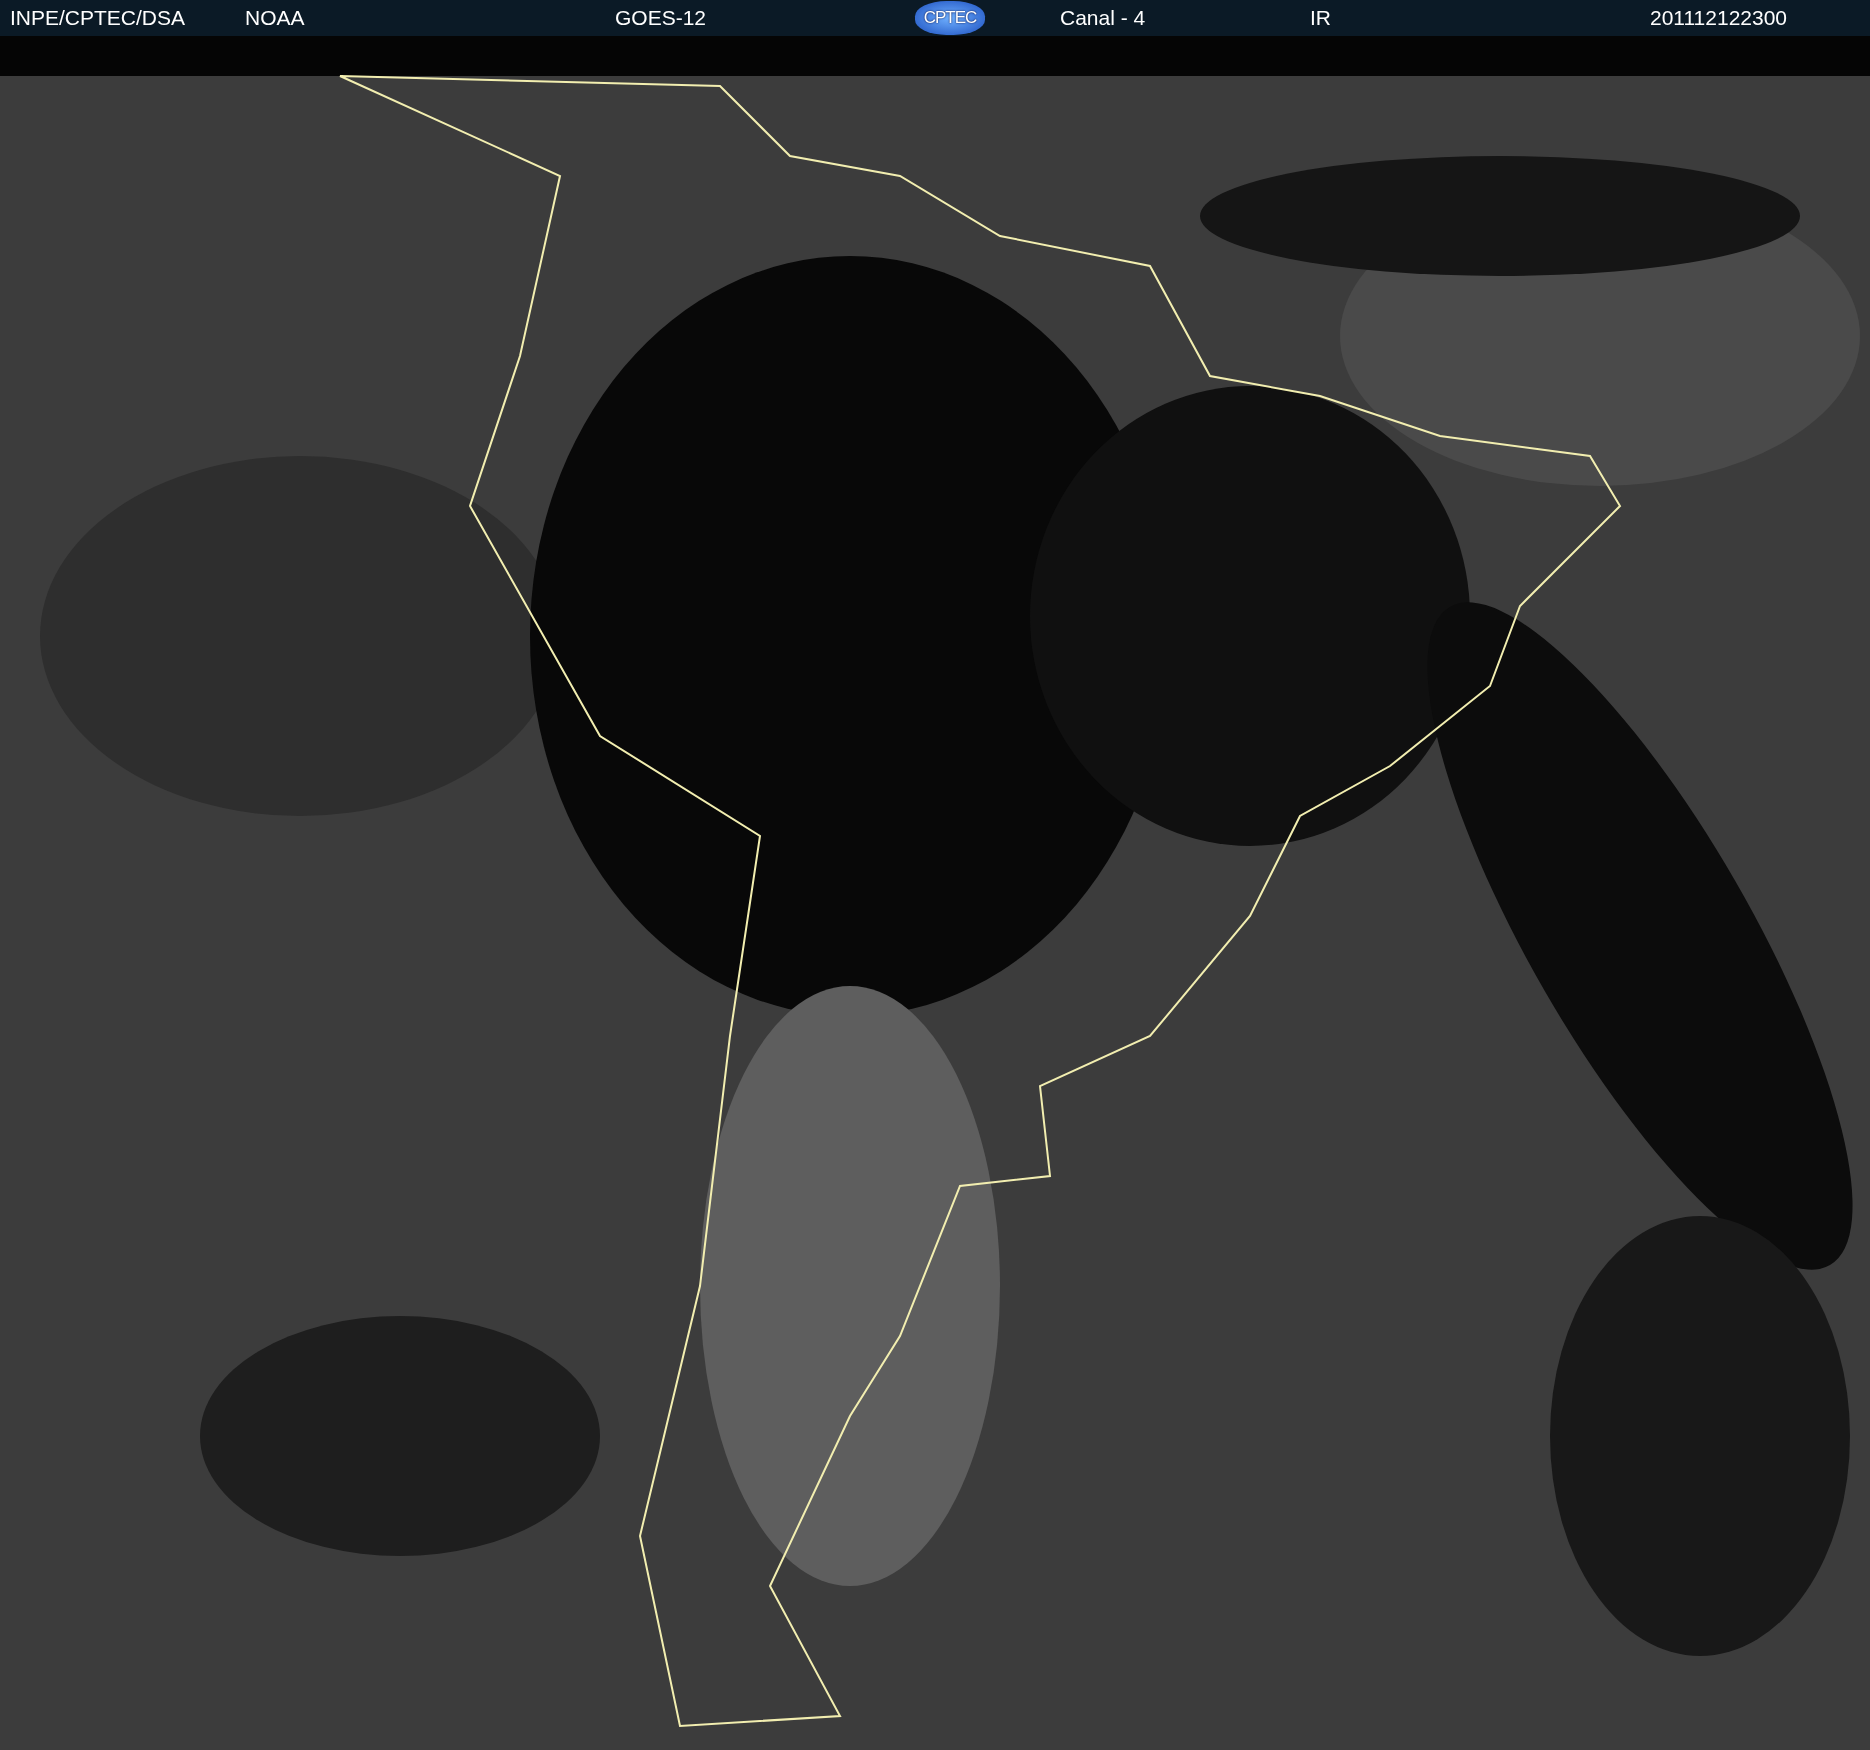 This screenshot has width=1870, height=1750. Describe the element at coordinates (1719, 18) in the screenshot. I see `header-label: 201112122300` at that location.